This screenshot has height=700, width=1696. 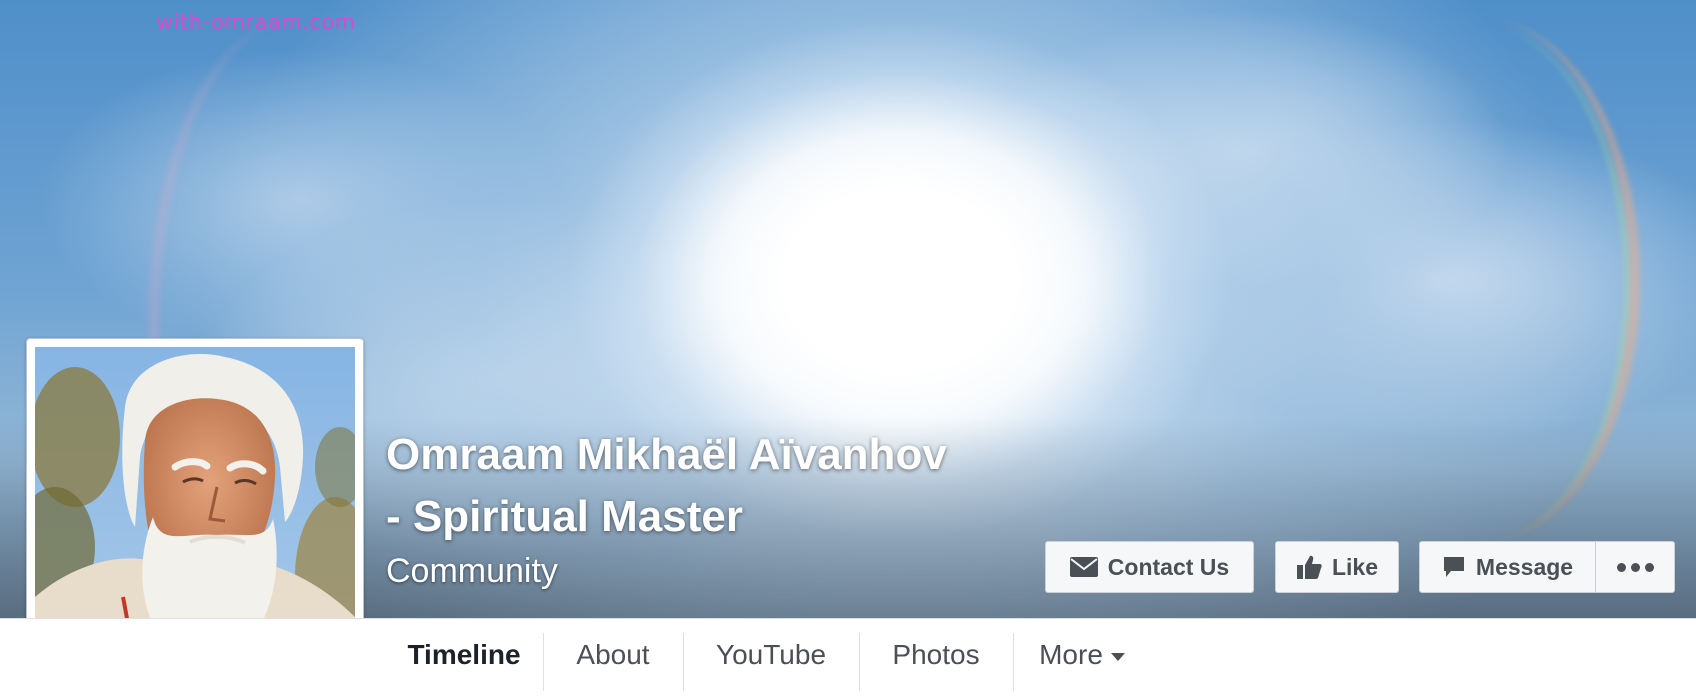 What do you see at coordinates (1168, 566) in the screenshot?
I see `contact-us-label: Contact Us` at bounding box center [1168, 566].